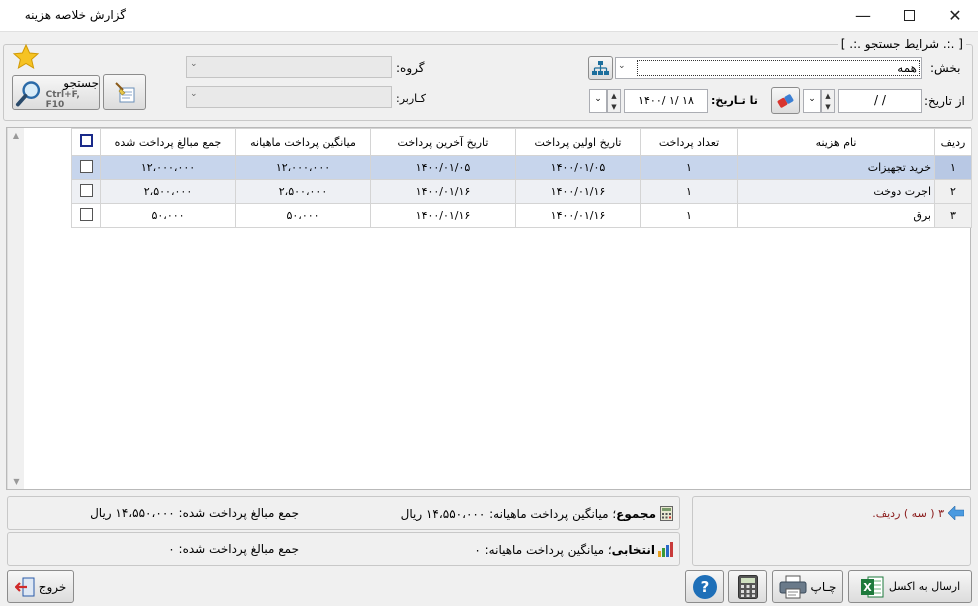 Image resolution: width=978 pixels, height=606 pixels. I want to click on column-header-last-date: تاریخ آخرین پرداخت, so click(443, 142).